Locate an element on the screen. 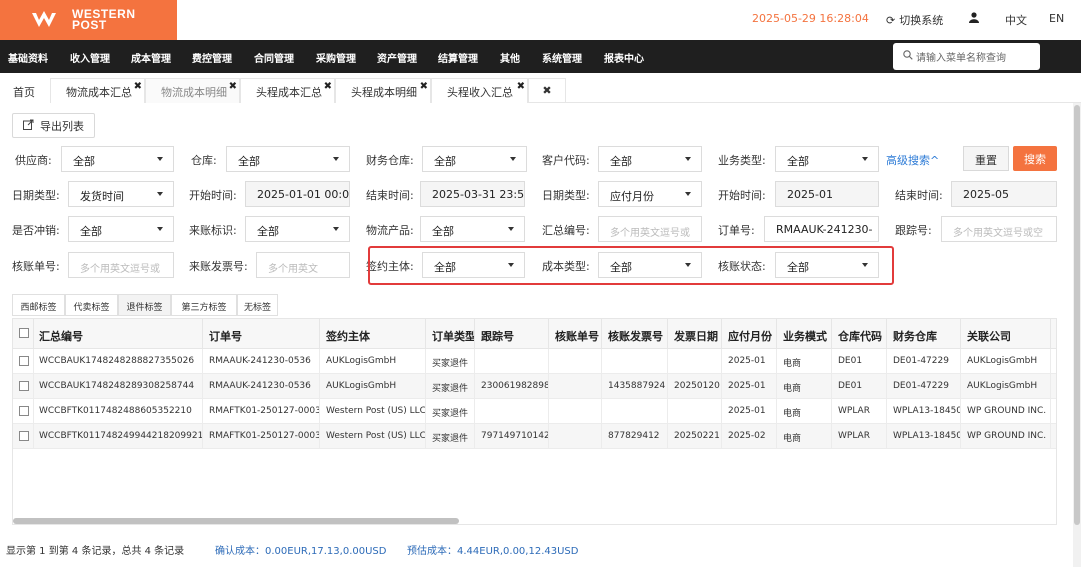 The width and height of the screenshot is (1081, 567). col-pay-month: 应付月份 is located at coordinates (749, 334).